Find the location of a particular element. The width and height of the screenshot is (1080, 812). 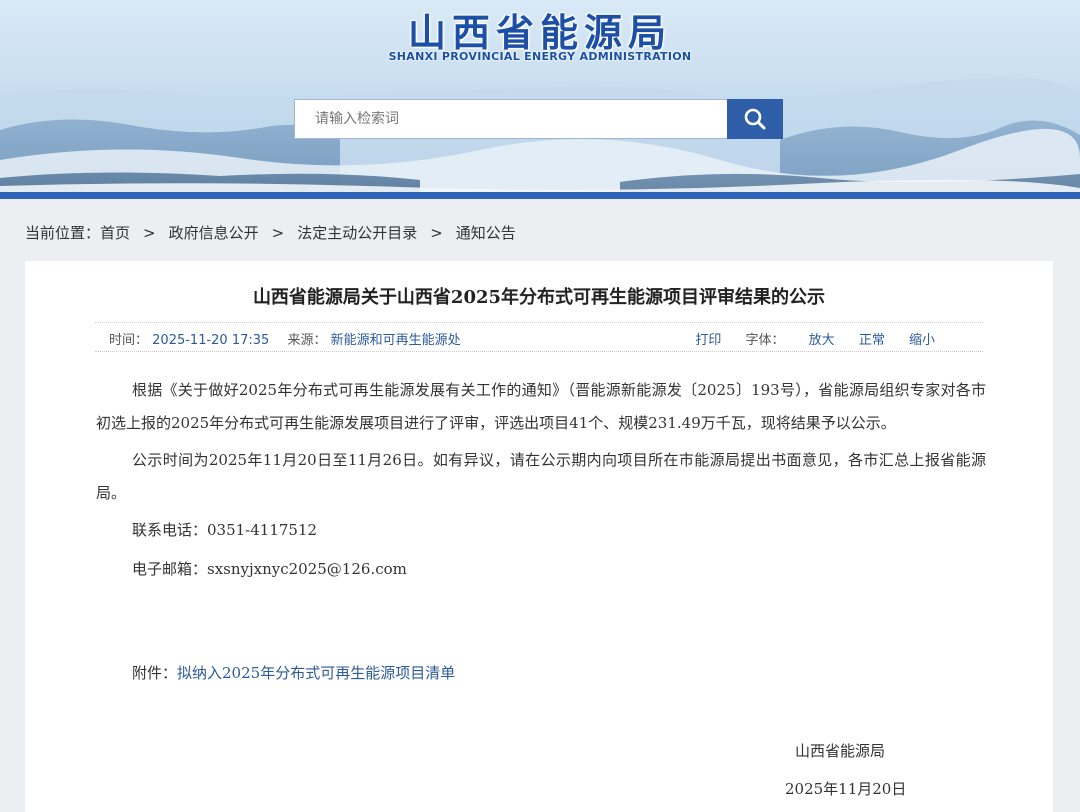

breadcrumb-catalog: 法定主动公开目录 is located at coordinates (357, 232).